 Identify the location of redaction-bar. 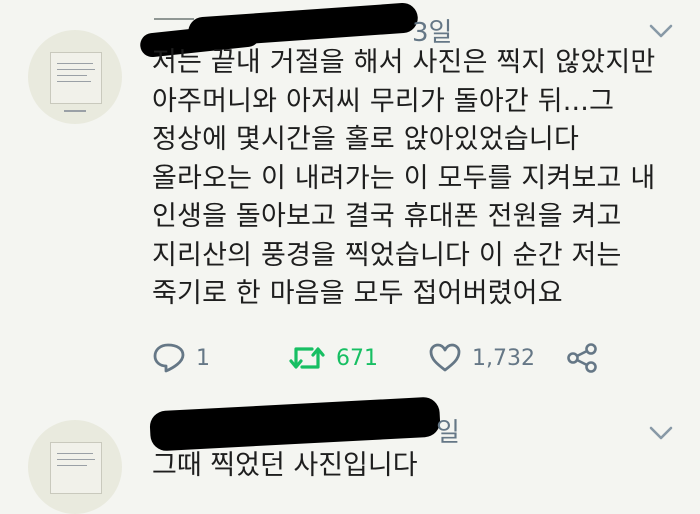
(295, 424).